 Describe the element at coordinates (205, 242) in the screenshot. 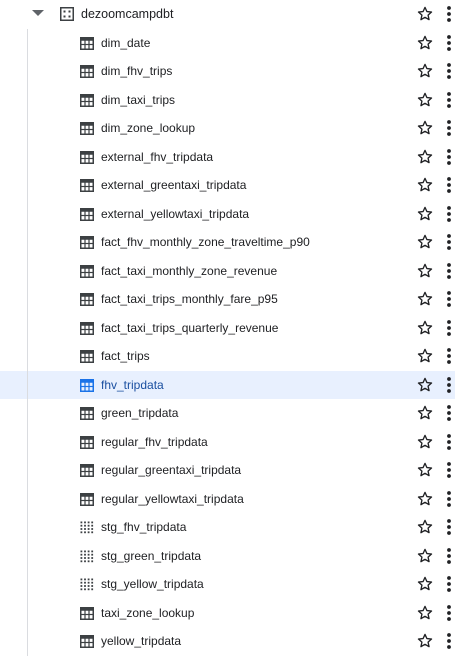

I see `table-name: fact_fhv_monthly_zone_traveltime_p90` at that location.